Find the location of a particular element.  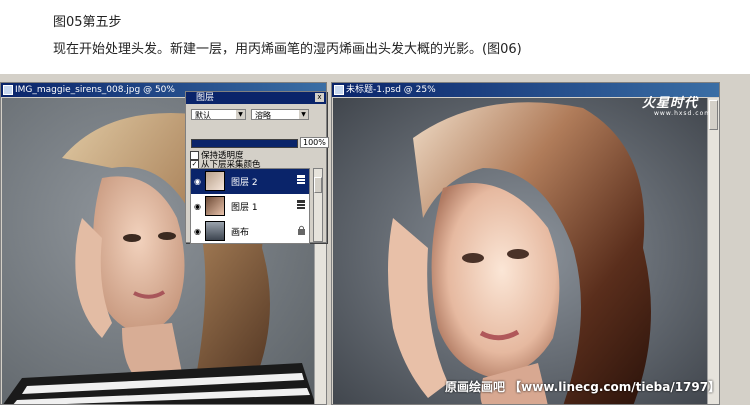

left-window-title: IMG_maggie_sirens_008.jpg @ 50% is located at coordinates (95, 90).